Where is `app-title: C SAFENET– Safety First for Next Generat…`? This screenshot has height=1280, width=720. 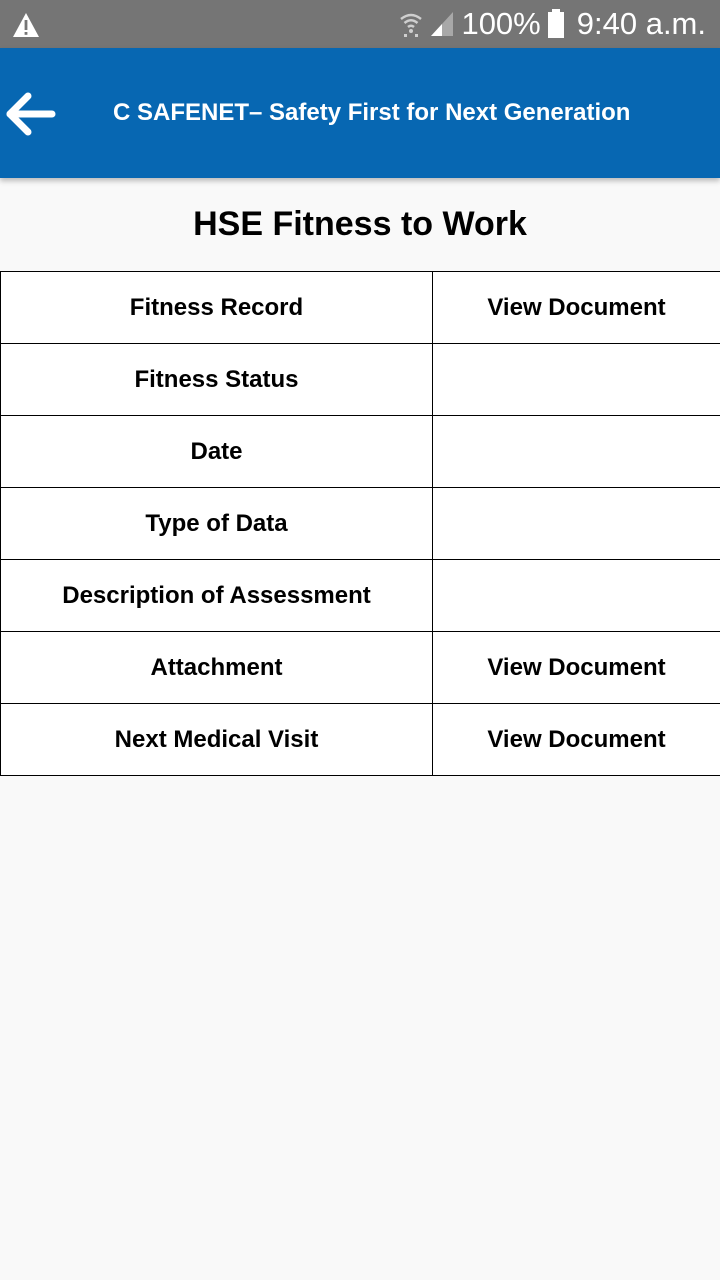 app-title: C SAFENET– Safety First for Next Generat… is located at coordinates (372, 112).